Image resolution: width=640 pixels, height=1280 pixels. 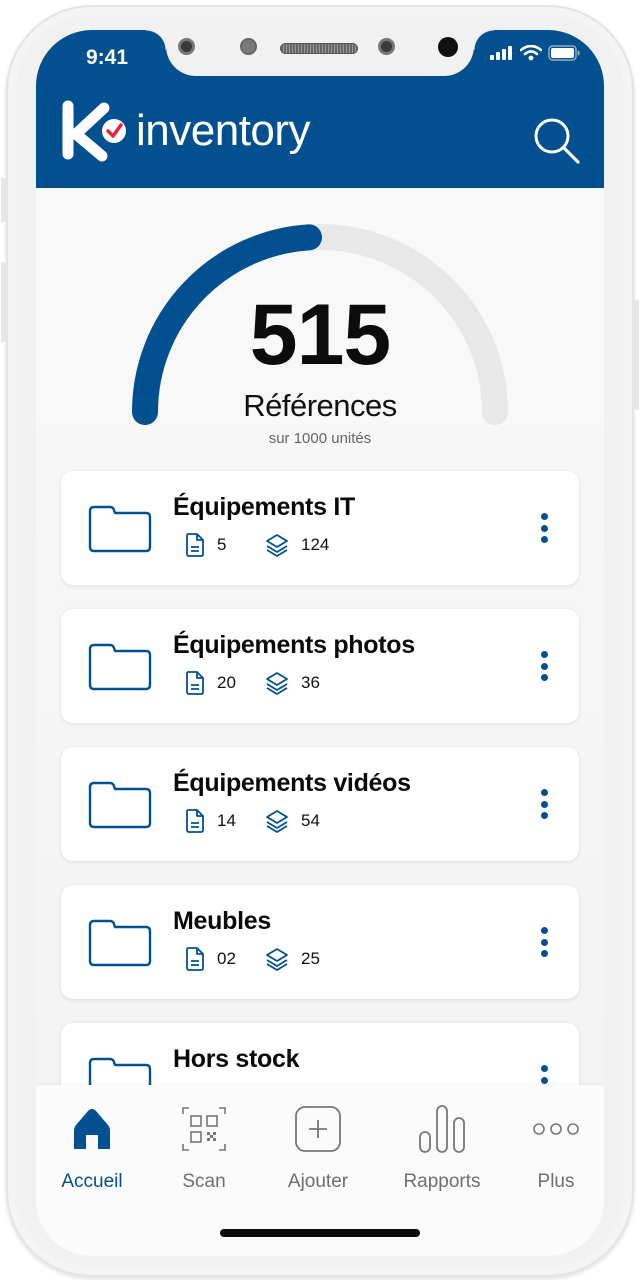 What do you see at coordinates (320, 528) in the screenshot?
I see `category-card: Équipements IT 5 124` at bounding box center [320, 528].